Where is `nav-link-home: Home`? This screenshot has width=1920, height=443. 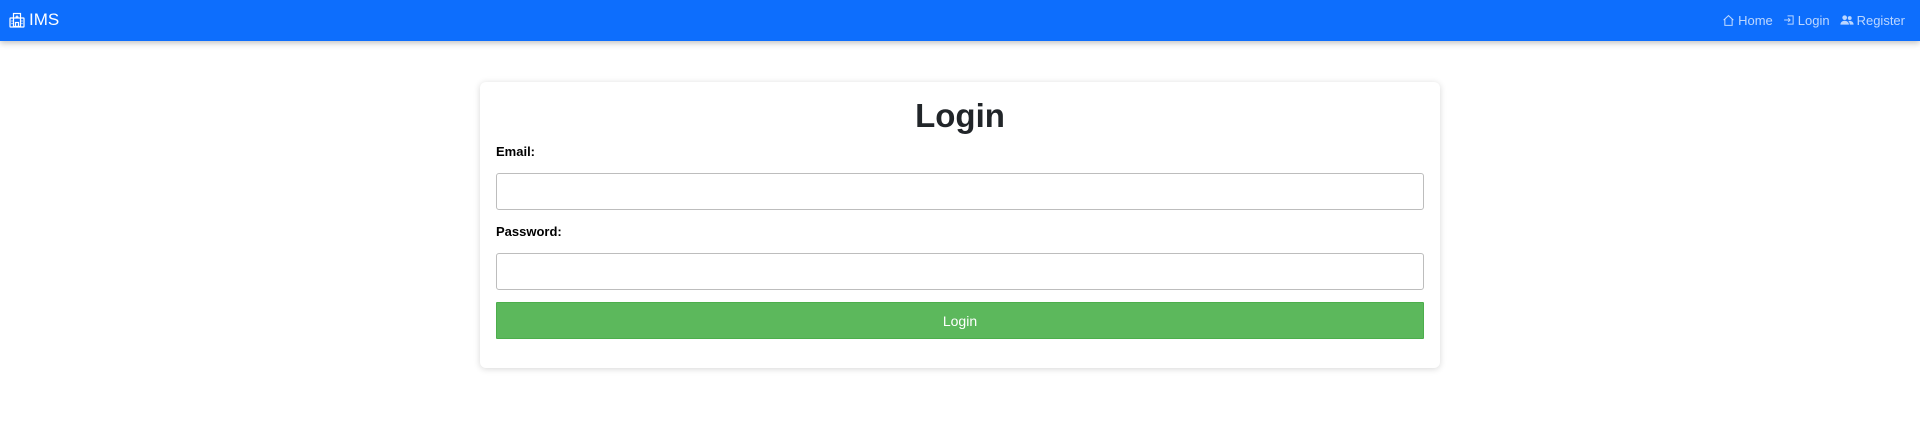
nav-link-home: Home is located at coordinates (1747, 20).